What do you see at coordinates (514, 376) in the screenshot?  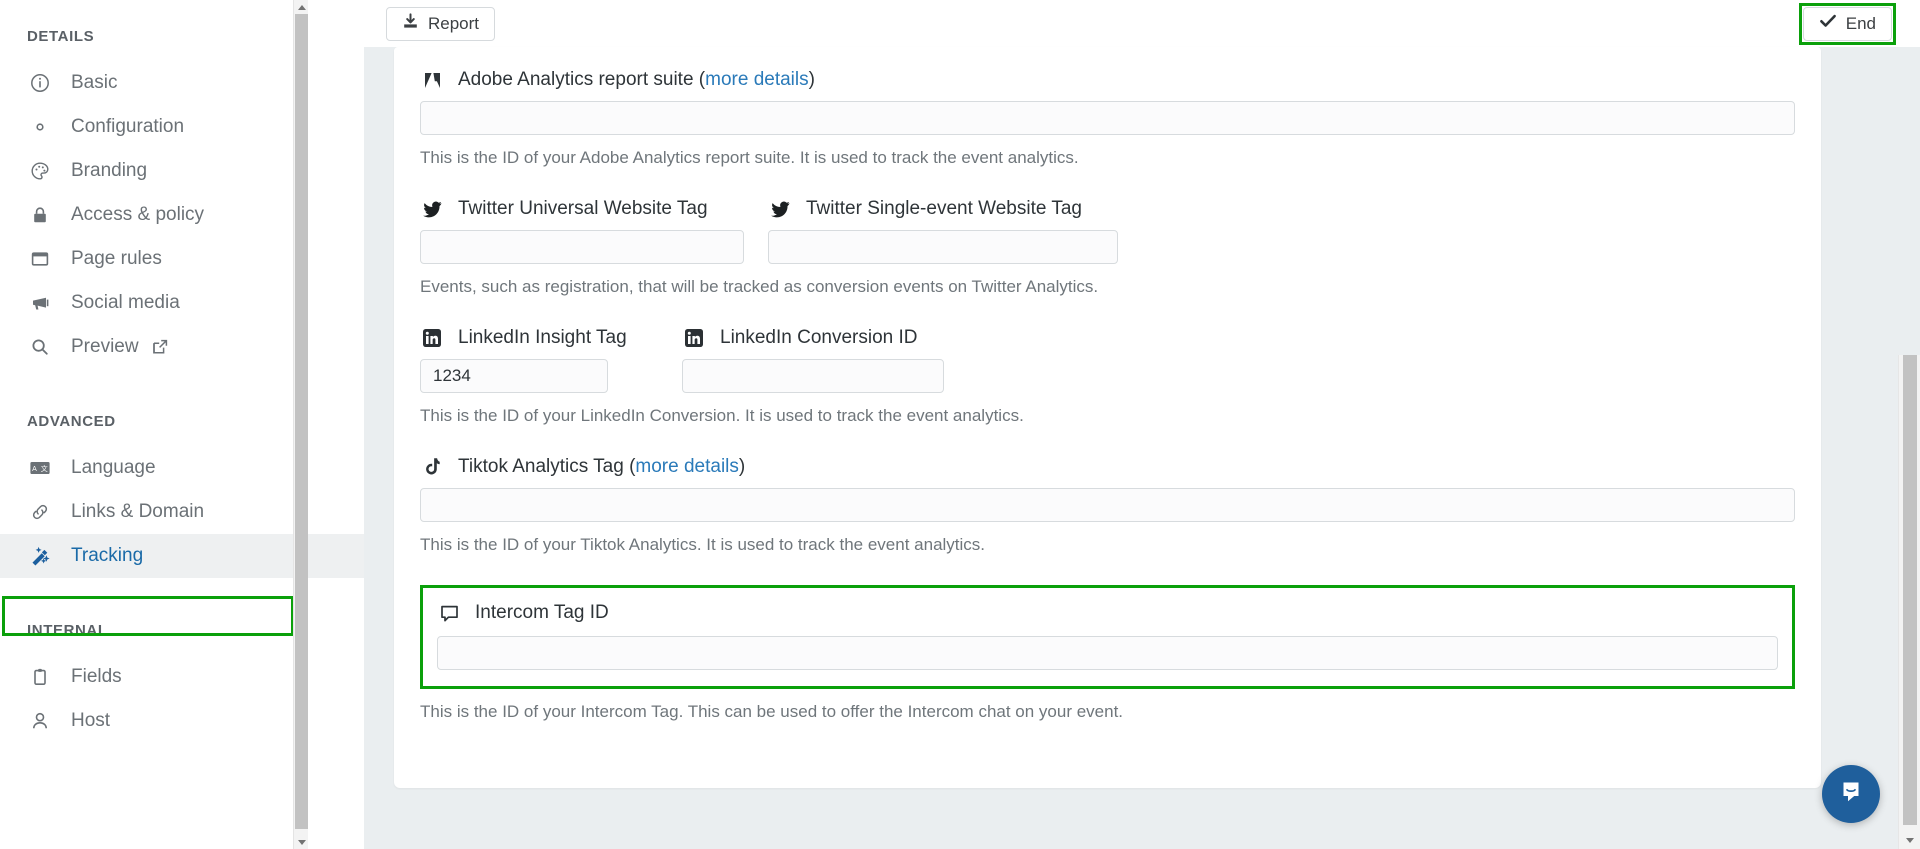 I see `linkedin-insight-input` at bounding box center [514, 376].